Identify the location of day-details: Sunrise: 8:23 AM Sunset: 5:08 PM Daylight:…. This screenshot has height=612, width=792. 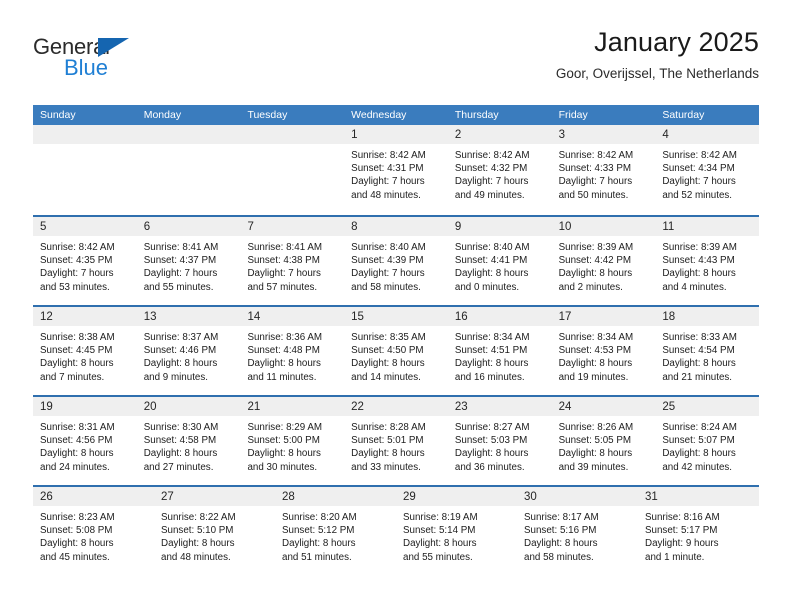
(93, 535).